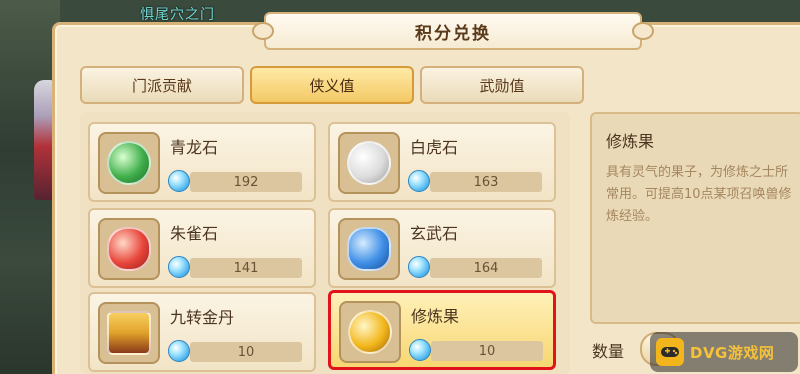 Image resolution: width=800 pixels, height=374 pixels. I want to click on item-card-black-tortoise-stone: 玄武石 164, so click(442, 248).